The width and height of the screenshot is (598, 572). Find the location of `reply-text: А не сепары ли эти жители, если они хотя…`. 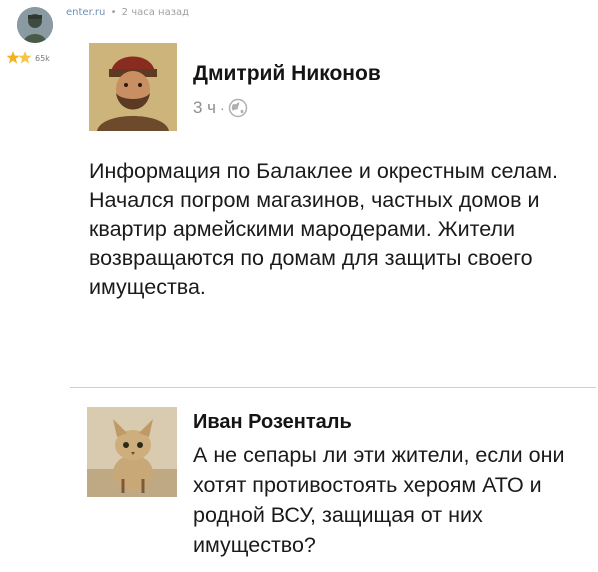

reply-text: А не сепары ли эти жители, если они хотя… is located at coordinates (379, 500).